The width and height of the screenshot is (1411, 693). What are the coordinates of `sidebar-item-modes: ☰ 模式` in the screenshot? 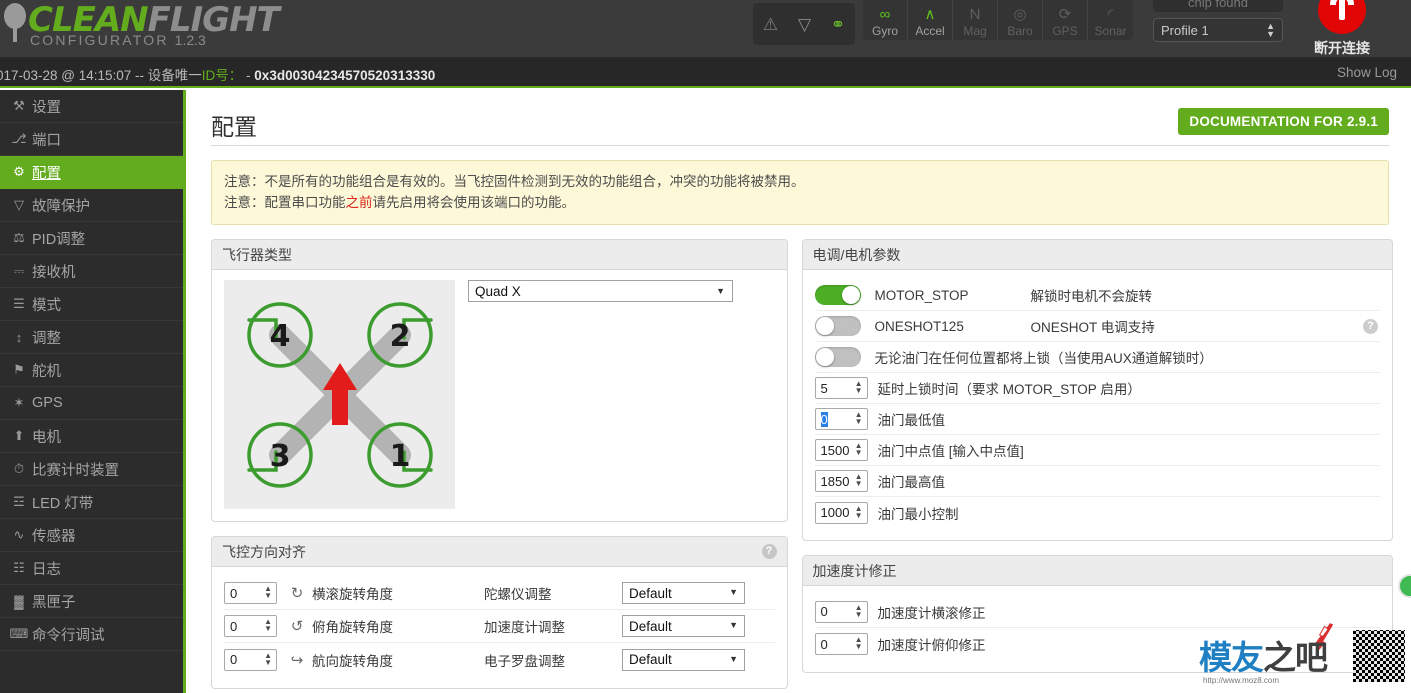 It's located at (91, 304).